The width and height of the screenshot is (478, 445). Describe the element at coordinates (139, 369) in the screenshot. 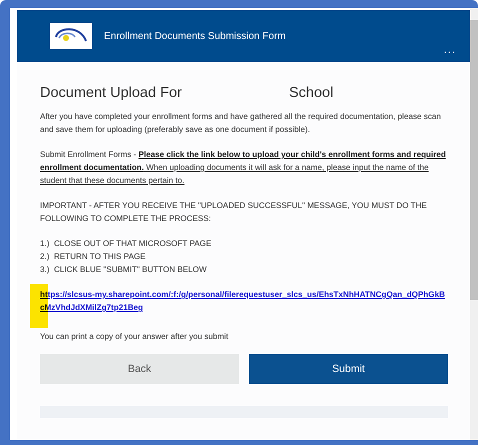

I see `back-button: Back` at that location.